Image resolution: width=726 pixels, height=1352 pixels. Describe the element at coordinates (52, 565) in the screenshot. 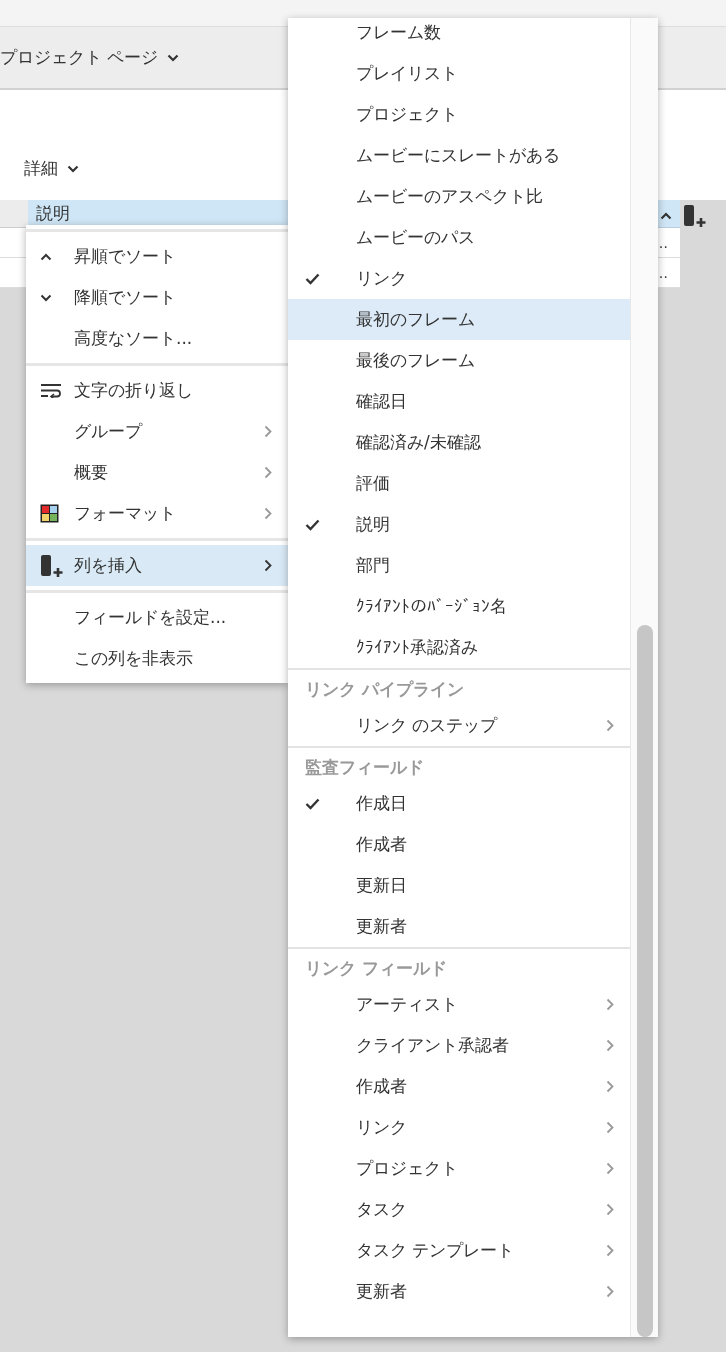

I see `insert-column-icon` at that location.